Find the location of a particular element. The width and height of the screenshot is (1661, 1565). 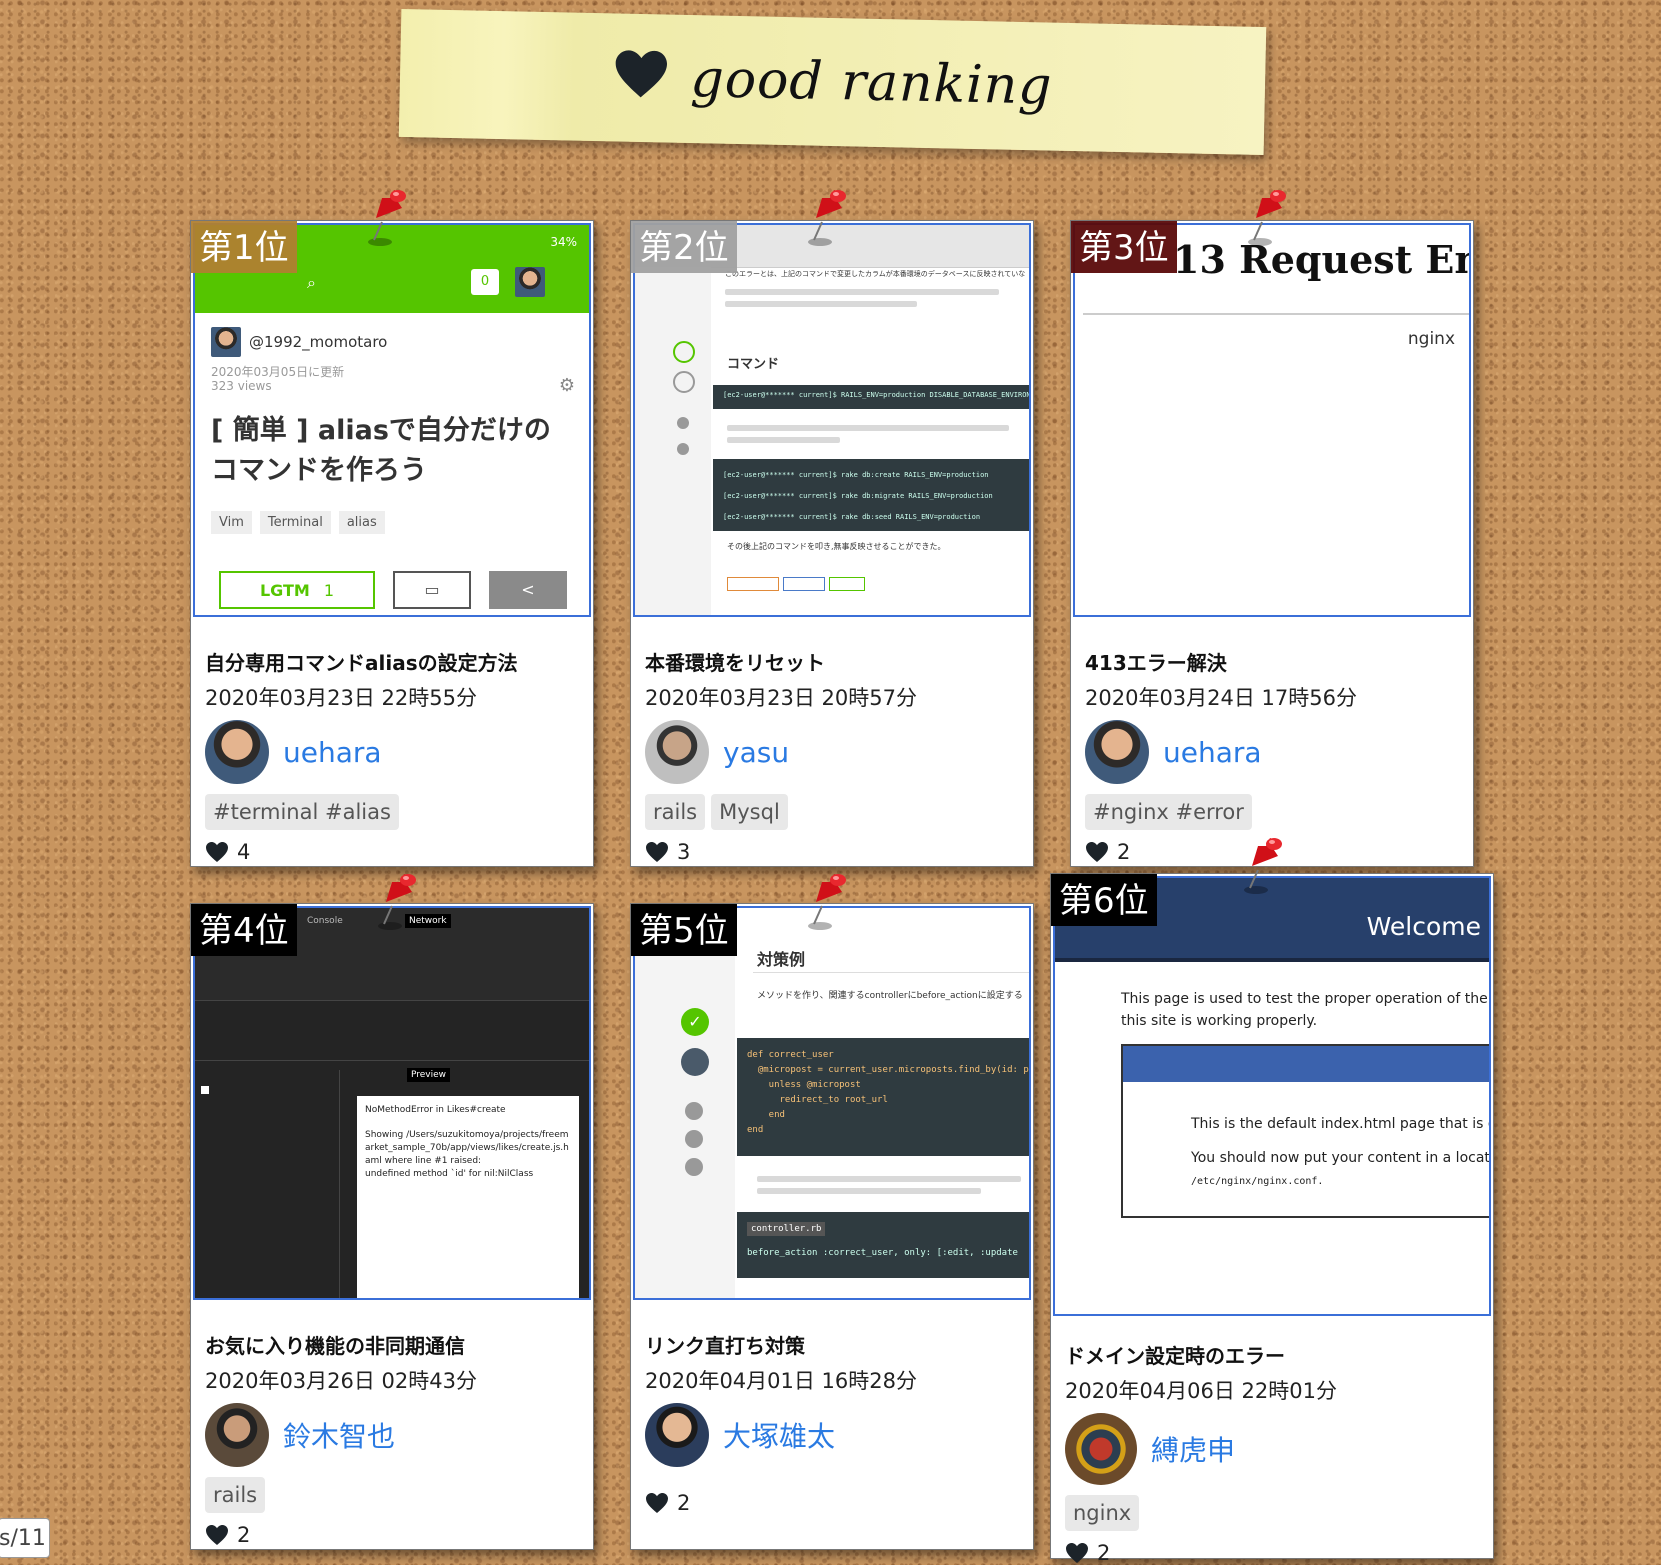

tag-badge: #terminal #alias is located at coordinates (302, 812).